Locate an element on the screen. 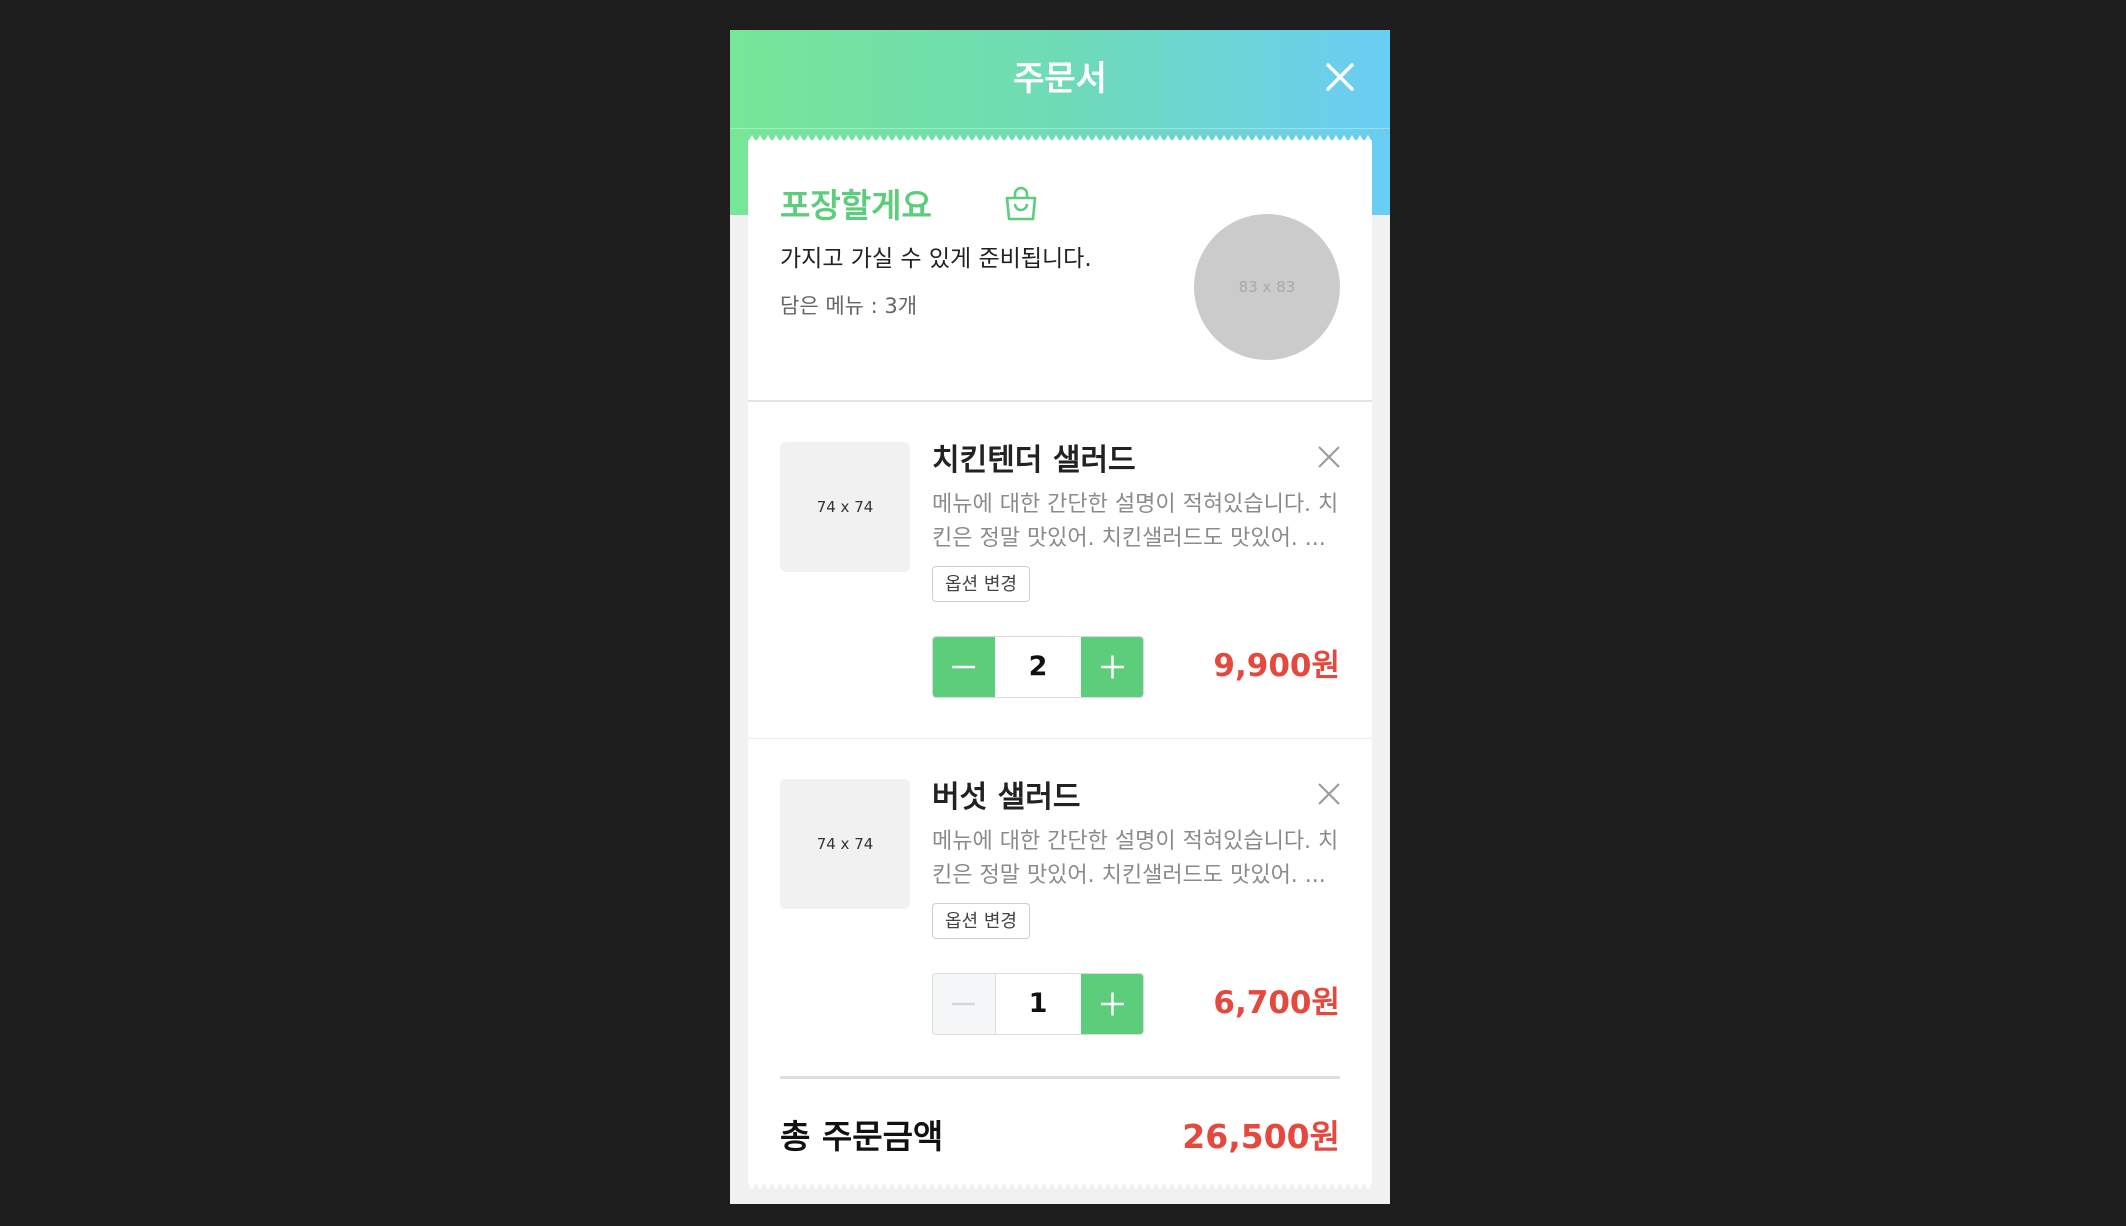 The image size is (2126, 1226). close-button is located at coordinates (1340, 77).